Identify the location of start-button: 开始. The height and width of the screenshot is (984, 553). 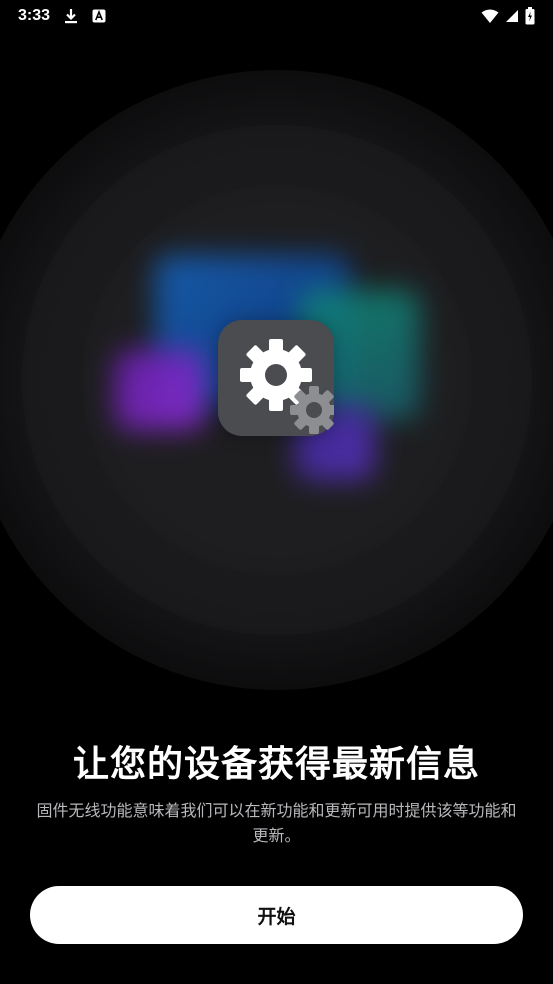
(276, 915).